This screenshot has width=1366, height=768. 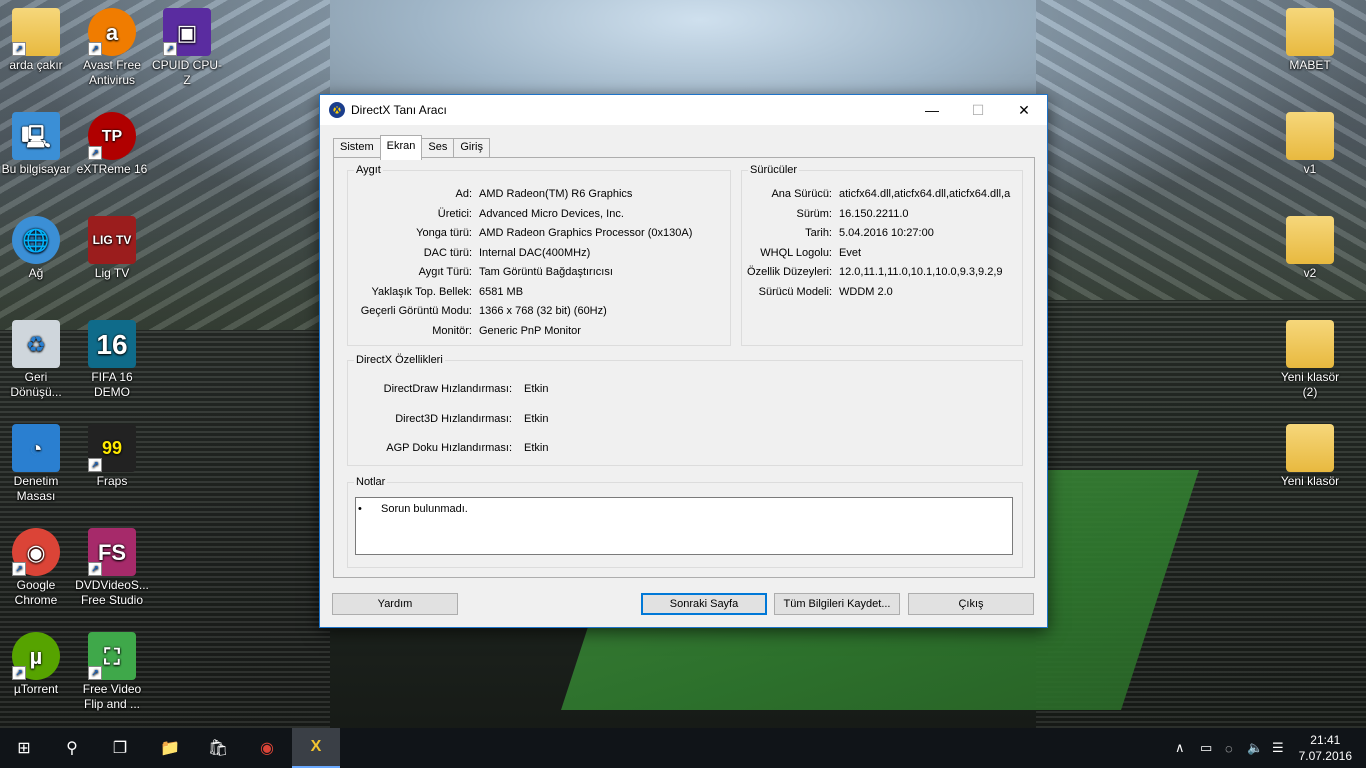 I want to click on ligtv-icon: LIG TV, so click(x=112, y=240).